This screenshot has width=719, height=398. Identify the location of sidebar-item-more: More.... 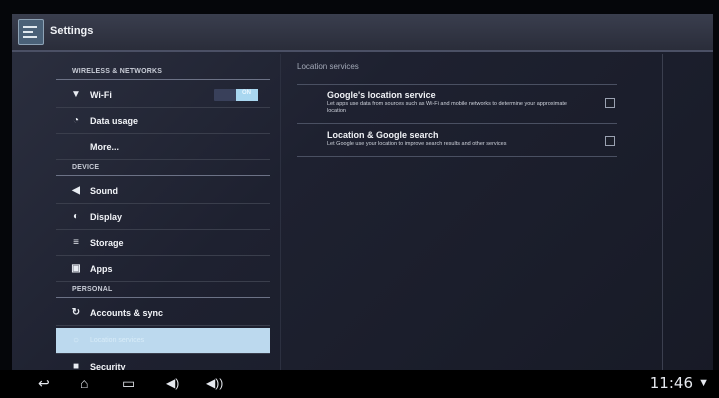
(163, 147).